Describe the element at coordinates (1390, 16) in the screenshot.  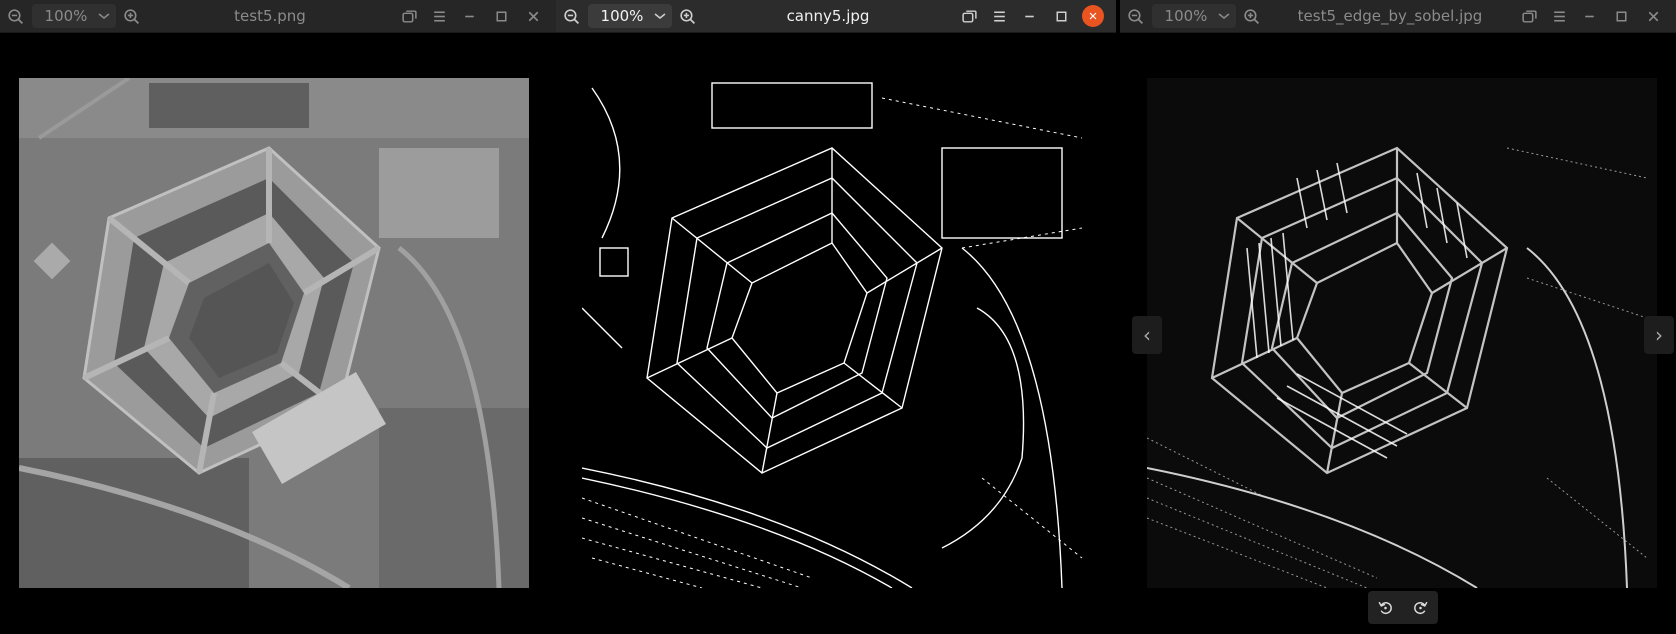
I see `window-title: test5_edge_by_sobel.jpg` at that location.